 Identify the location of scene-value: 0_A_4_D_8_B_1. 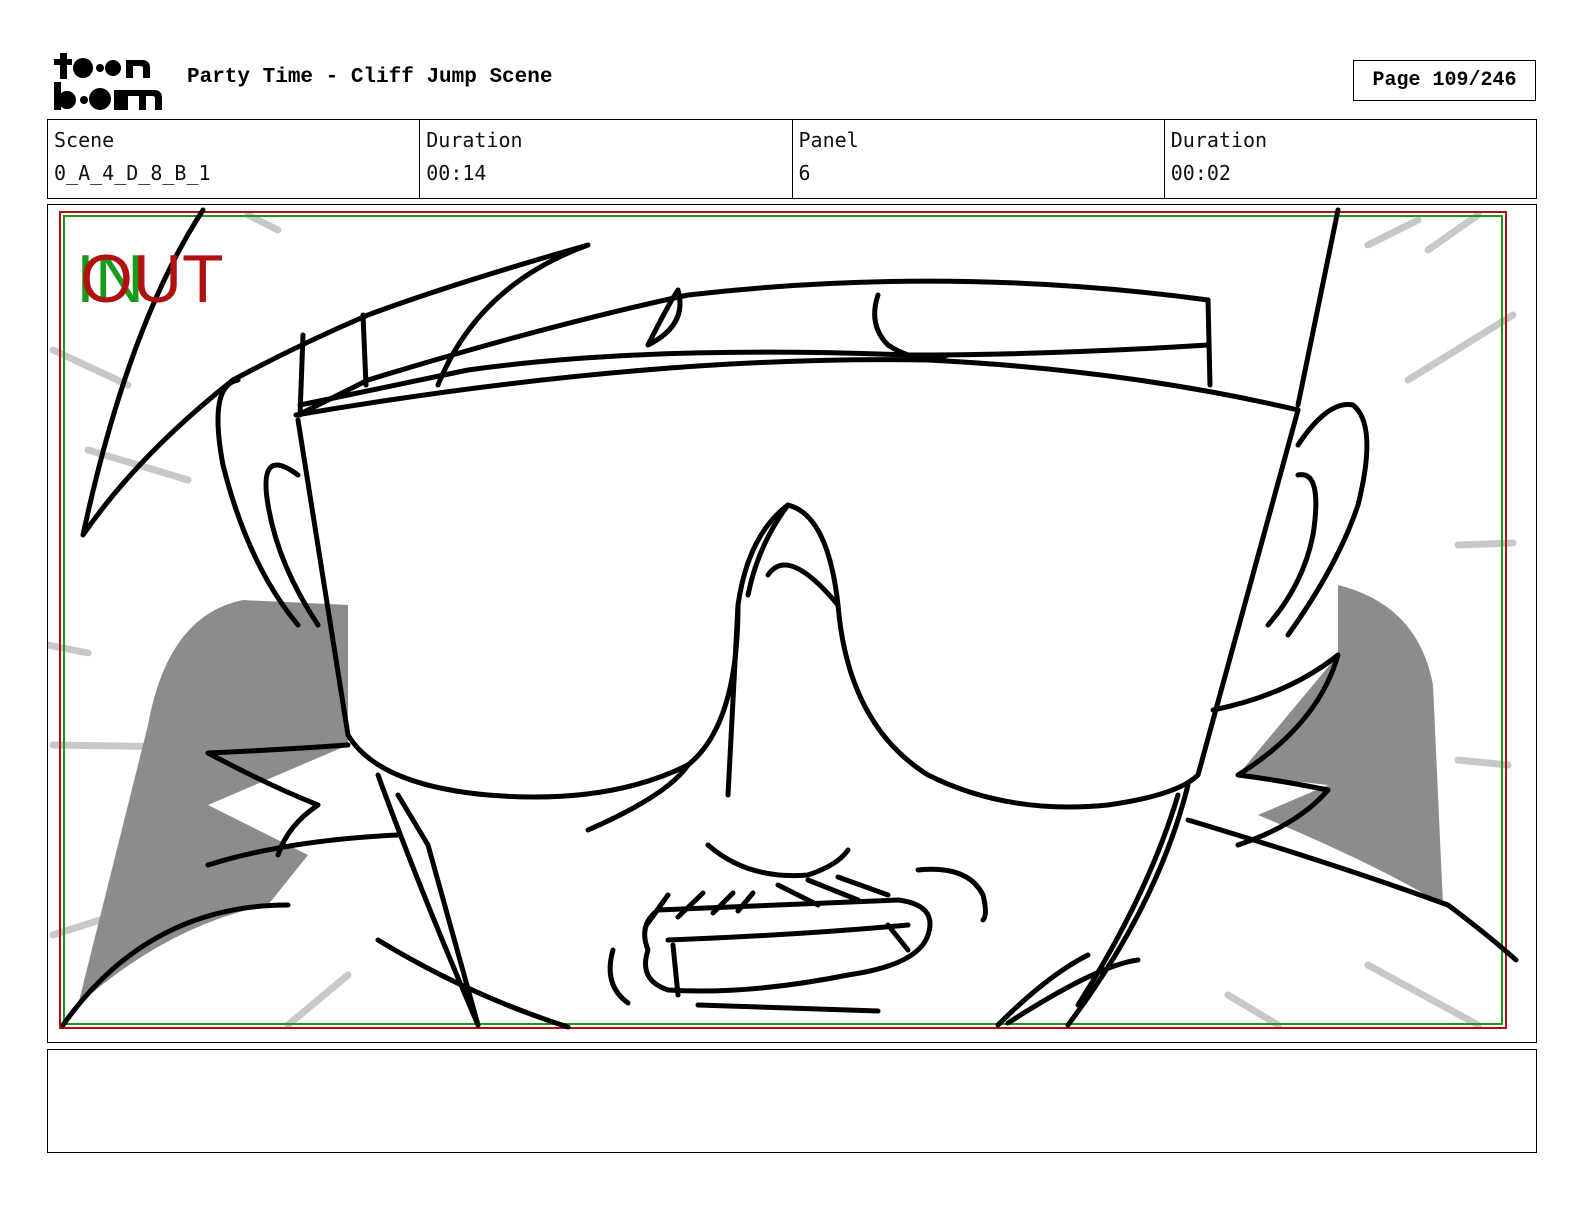
(132, 173).